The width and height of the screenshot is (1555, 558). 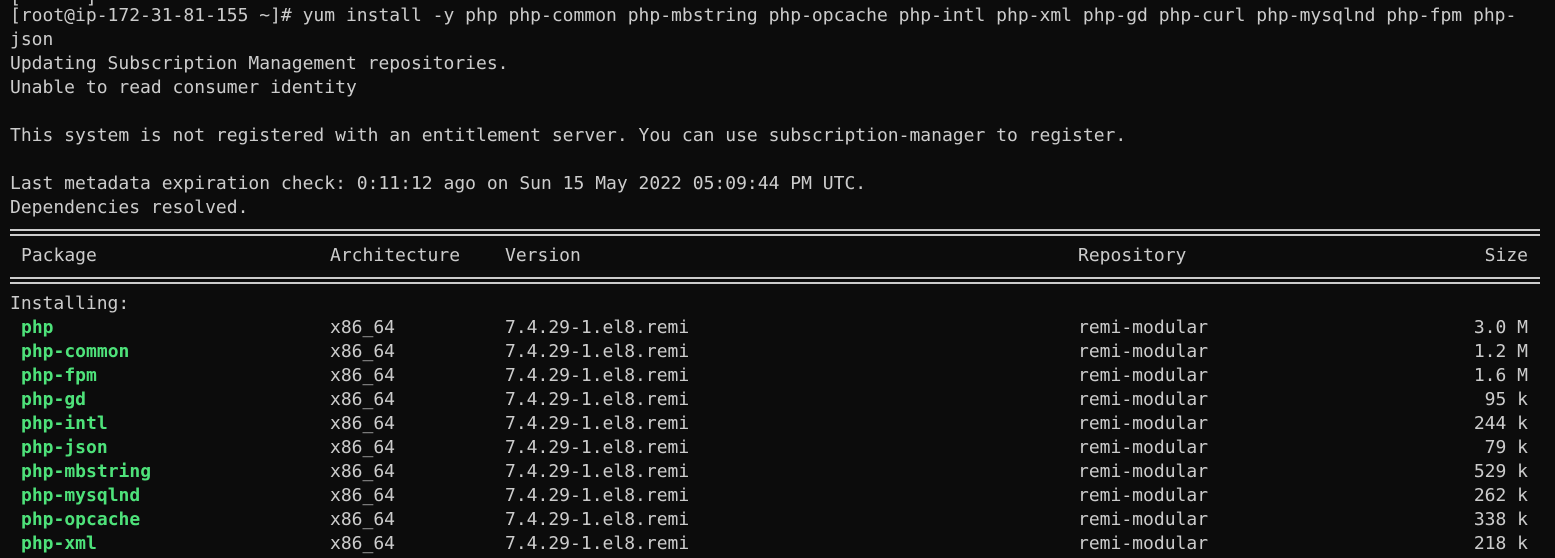 I want to click on package-name: php, so click(x=37, y=327).